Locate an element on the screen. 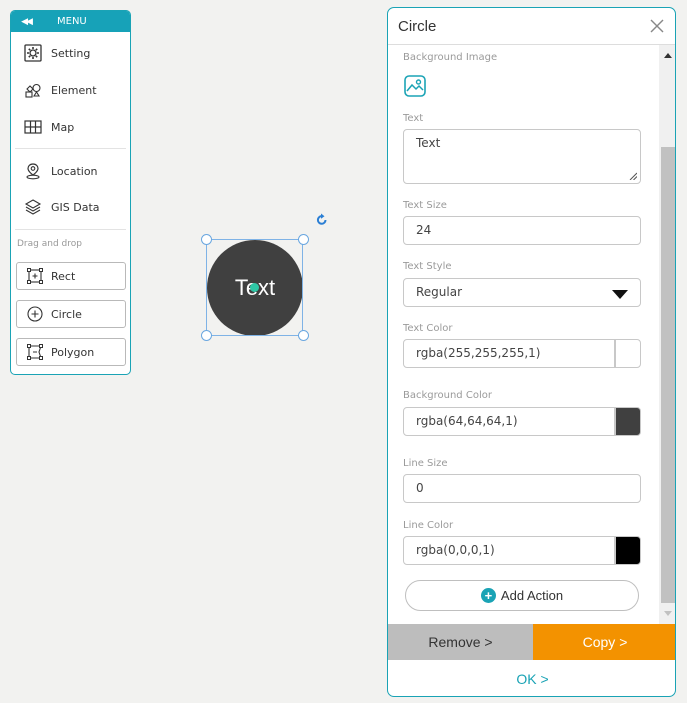 This screenshot has width=687, height=703. resize-handle-bottom-right is located at coordinates (303, 335).